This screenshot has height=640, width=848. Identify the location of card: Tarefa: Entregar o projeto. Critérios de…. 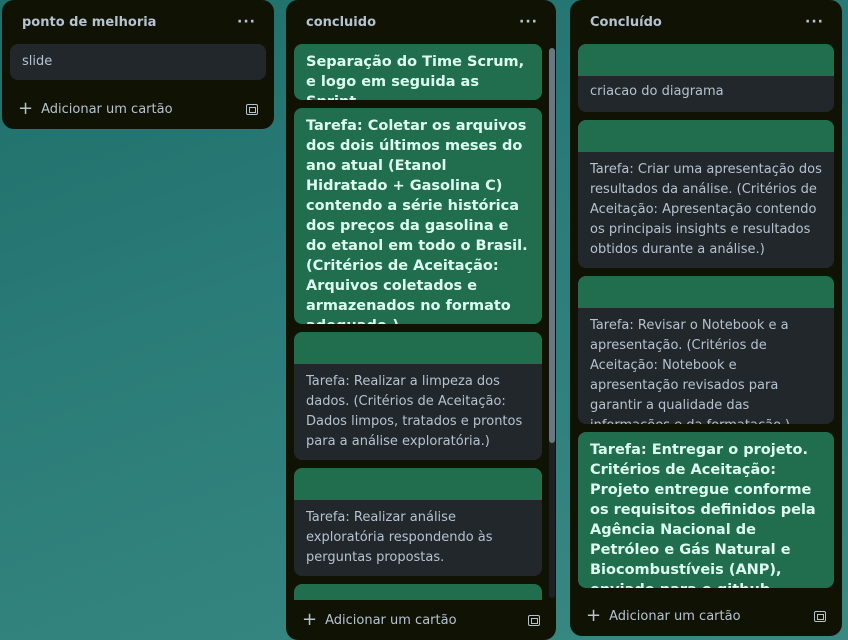
(706, 510).